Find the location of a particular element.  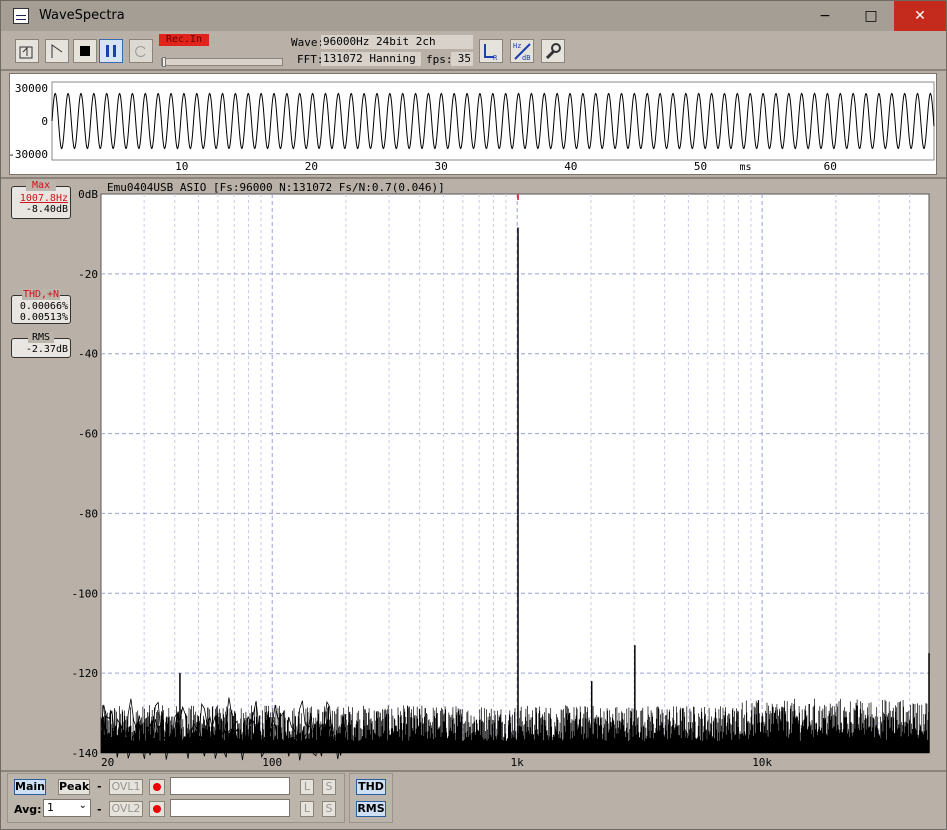

thd-button: THD is located at coordinates (371, 787).